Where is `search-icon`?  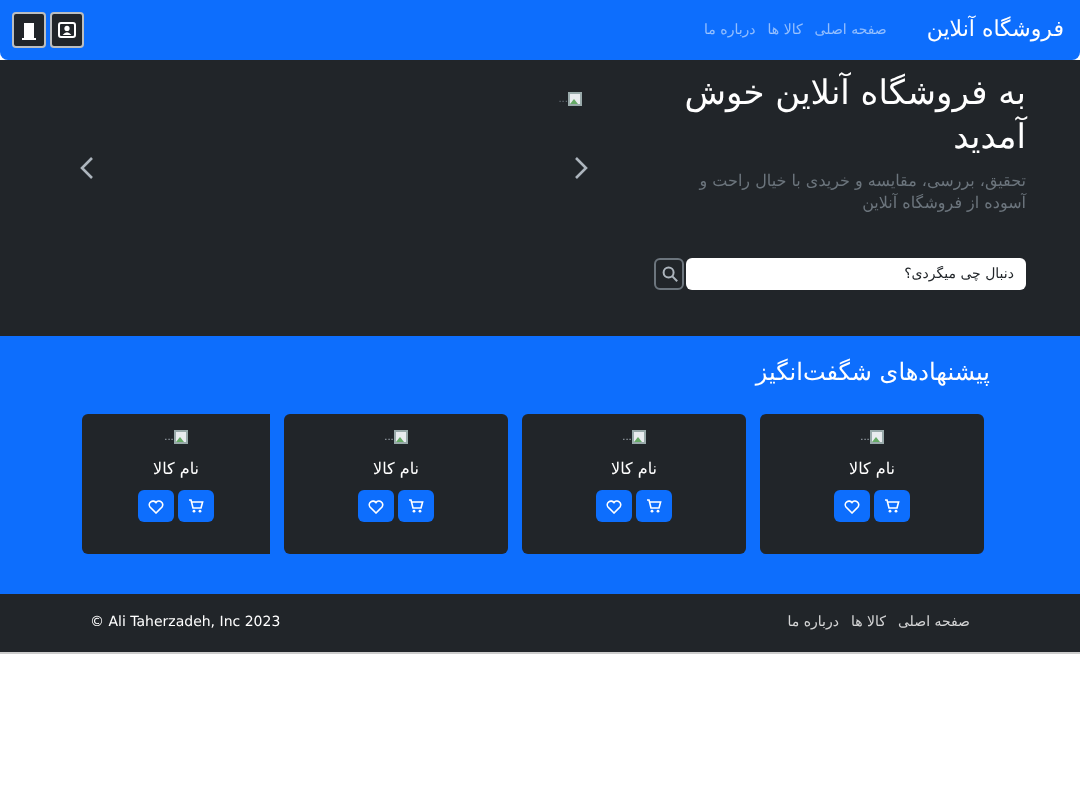 search-icon is located at coordinates (669, 274).